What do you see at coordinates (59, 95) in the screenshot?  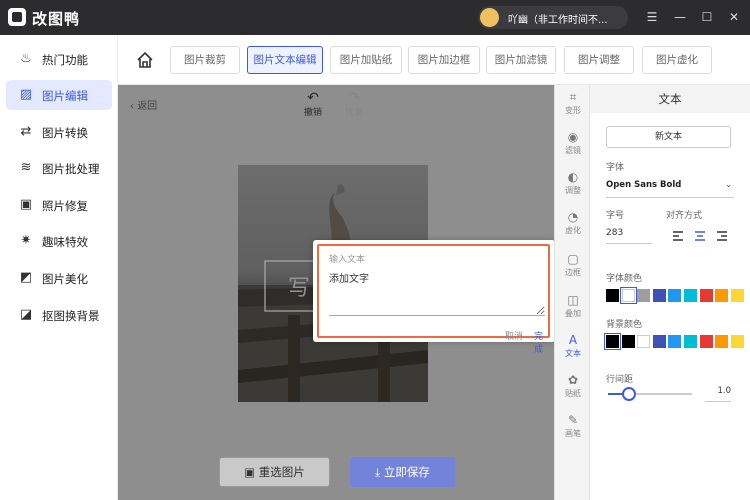 I see `sidebar-item-image-edit: ▨ 图片编辑` at bounding box center [59, 95].